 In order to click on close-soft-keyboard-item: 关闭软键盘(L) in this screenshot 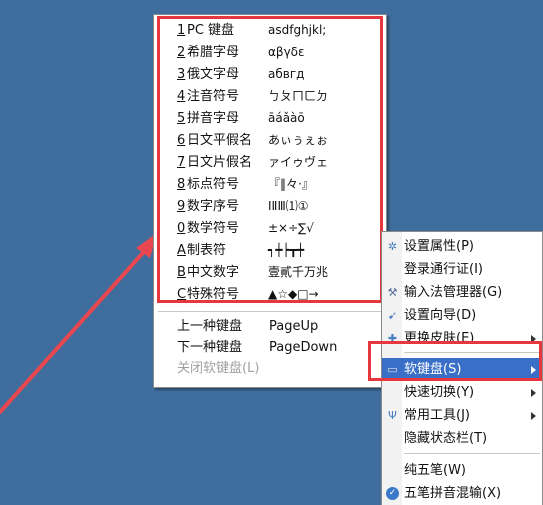, I will do `click(218, 369)`.